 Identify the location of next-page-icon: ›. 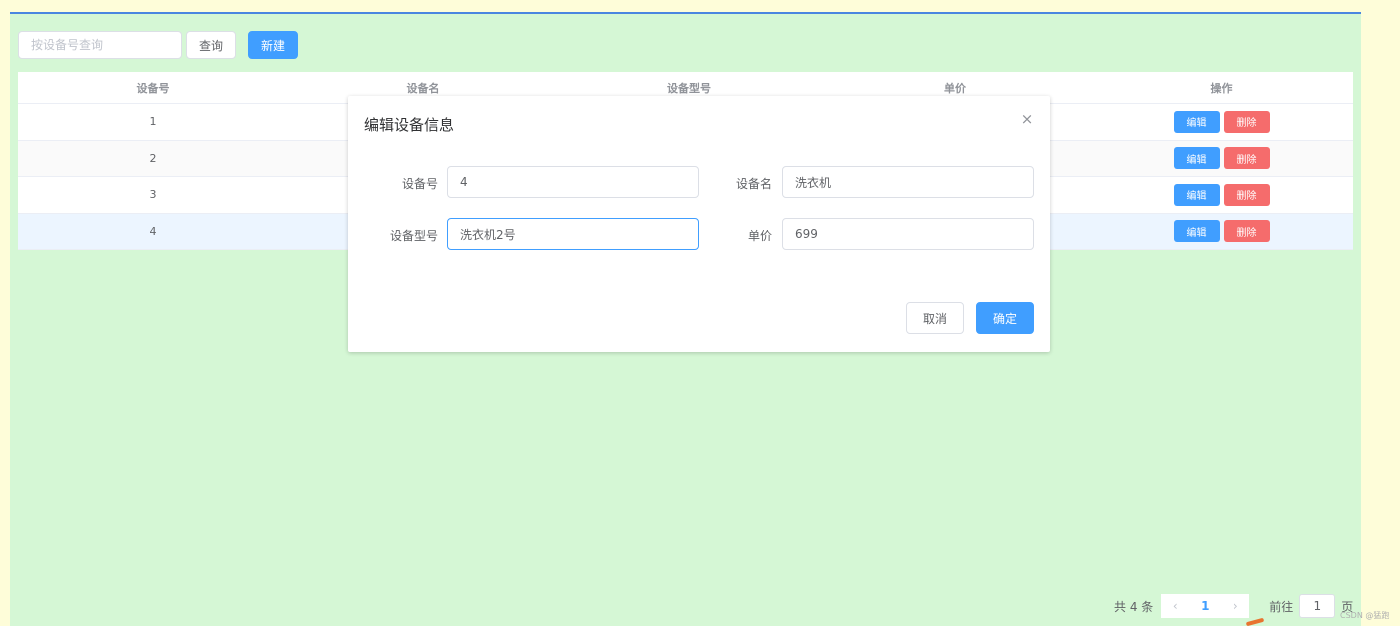
(1235, 606).